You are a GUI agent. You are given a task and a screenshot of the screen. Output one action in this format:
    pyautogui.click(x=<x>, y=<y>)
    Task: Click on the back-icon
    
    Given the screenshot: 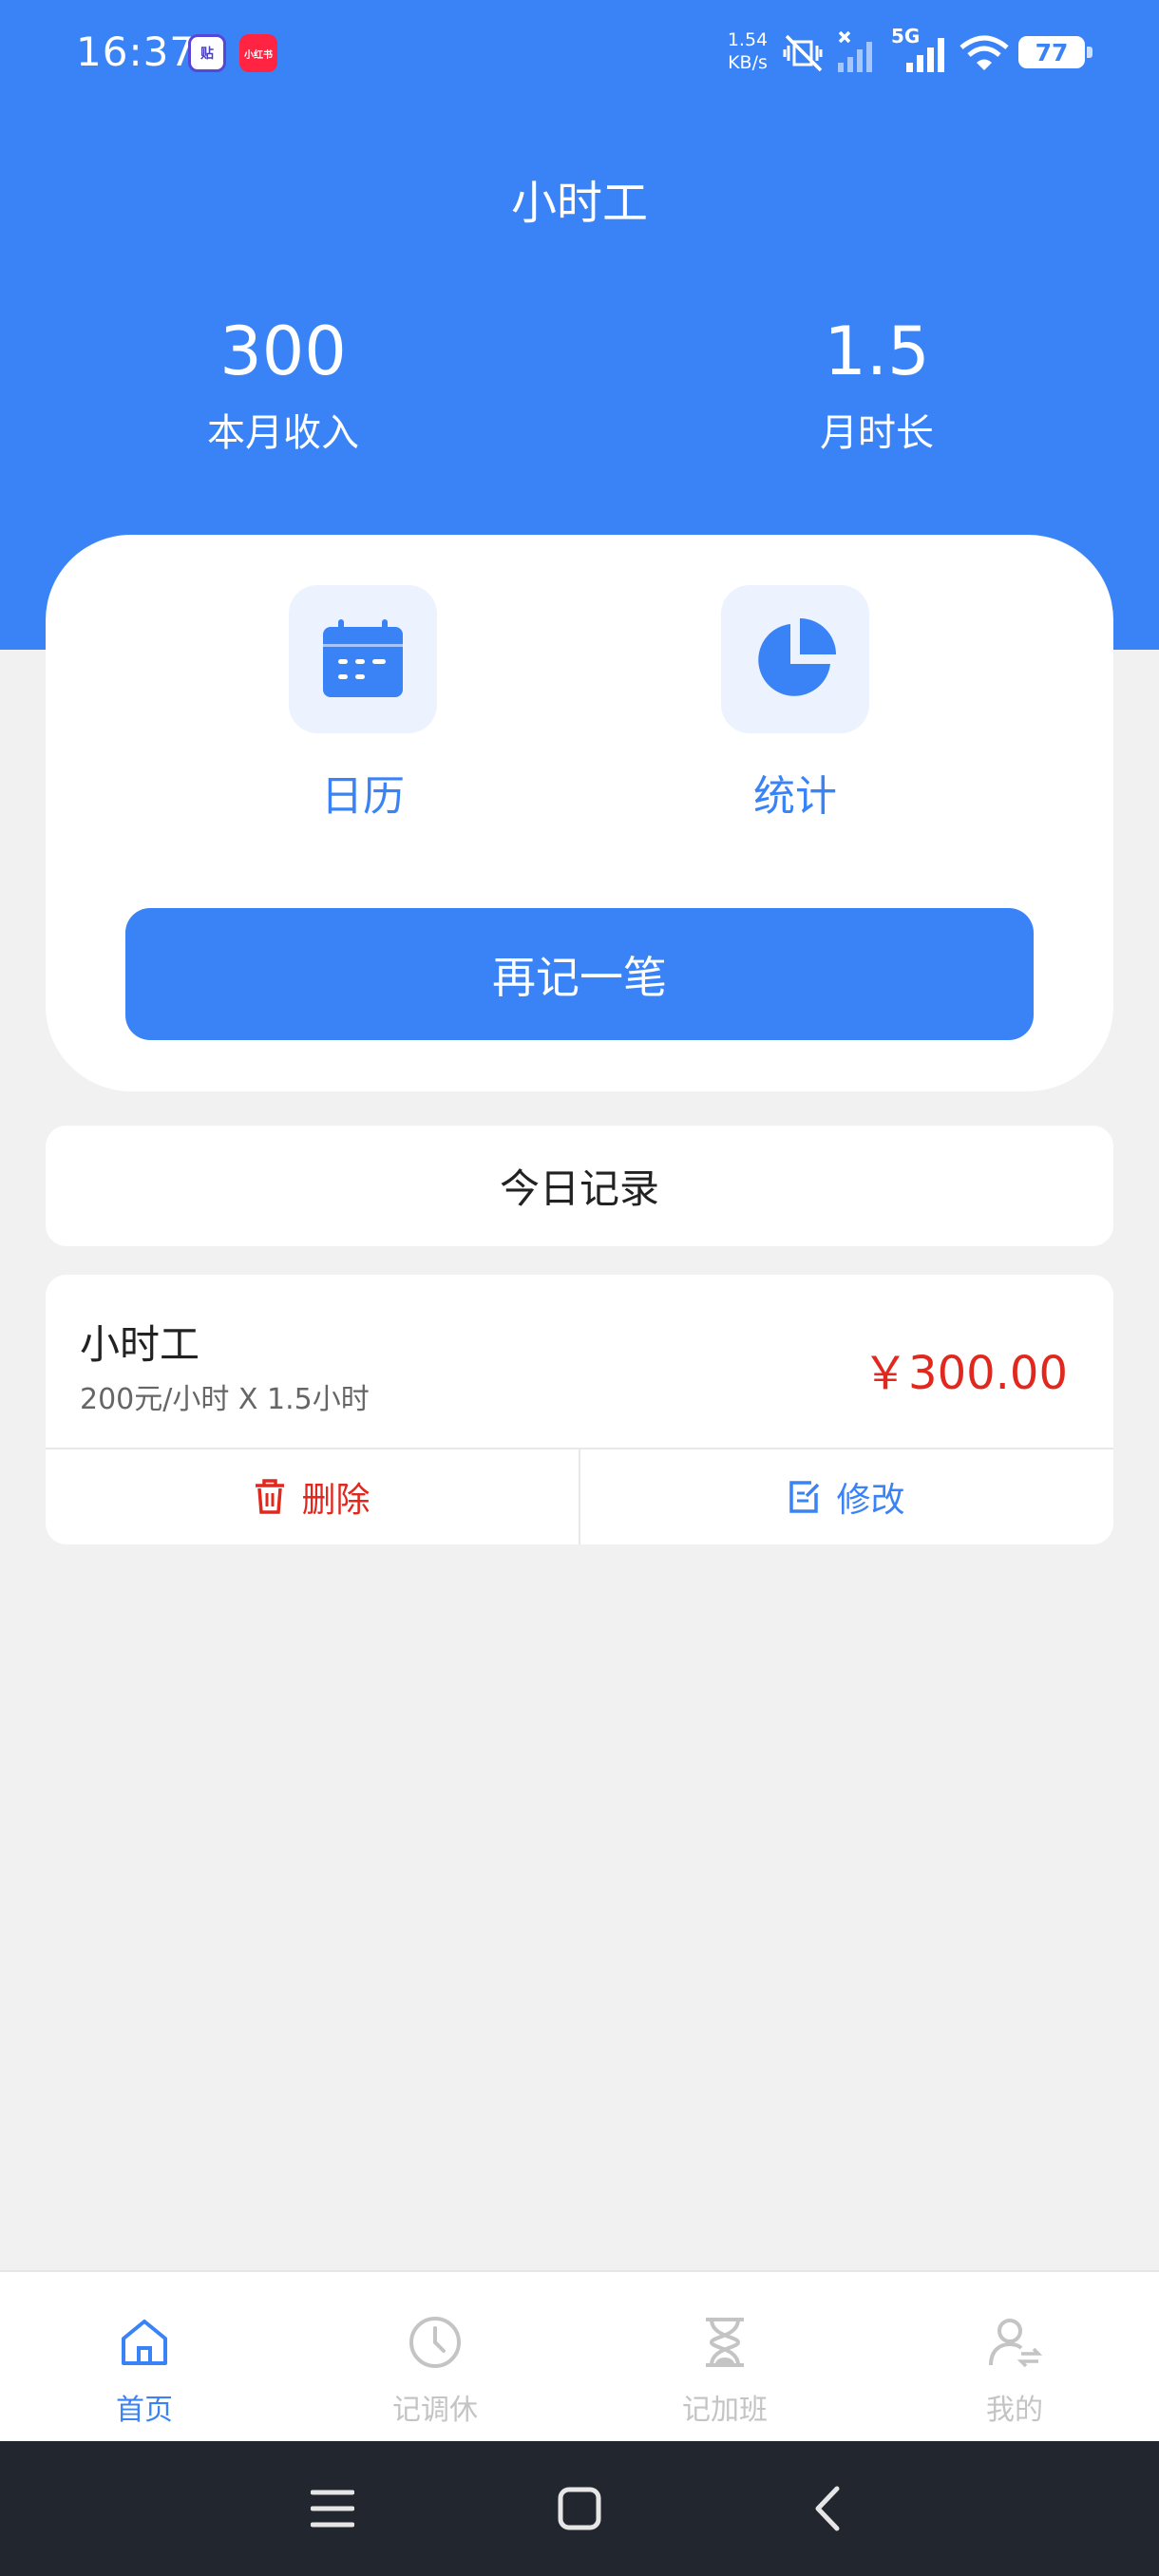 What is the action you would take?
    pyautogui.click(x=827, y=2508)
    